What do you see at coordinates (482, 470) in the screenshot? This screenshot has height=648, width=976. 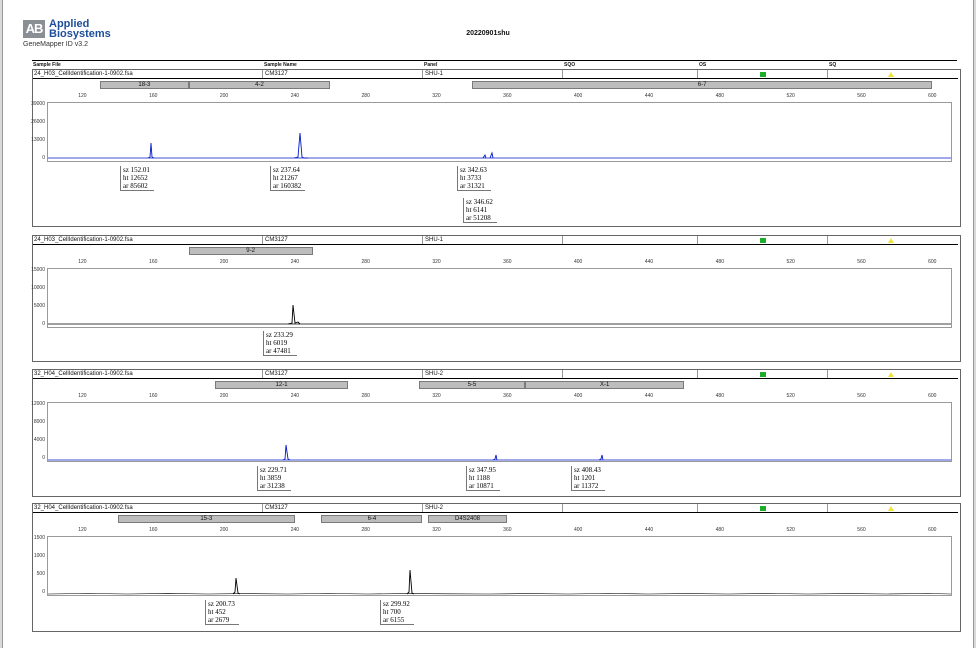 I see `peak-size: sz 347.95` at bounding box center [482, 470].